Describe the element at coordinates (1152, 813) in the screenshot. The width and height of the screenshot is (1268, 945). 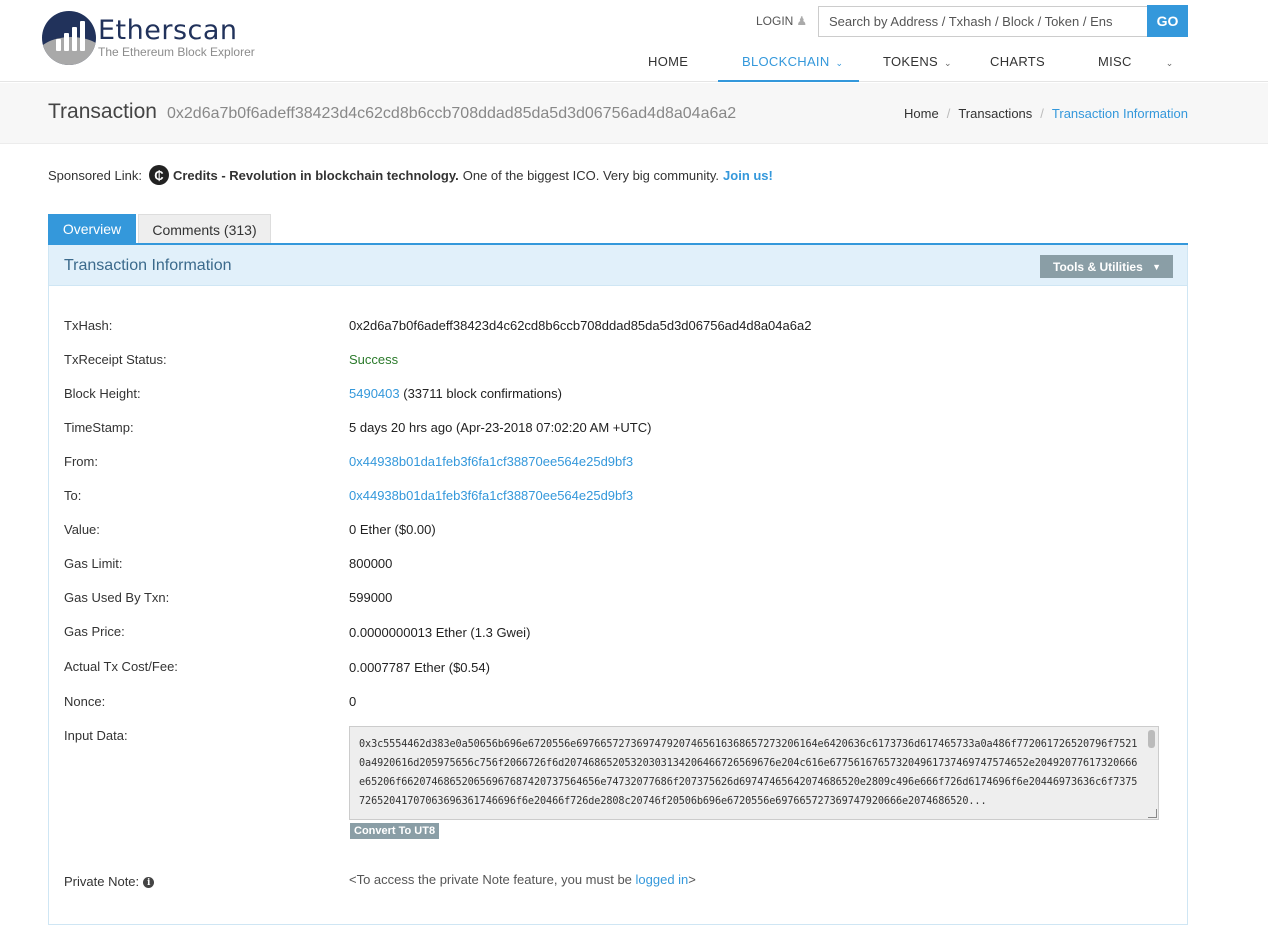
I see `resize-handle-icon` at that location.